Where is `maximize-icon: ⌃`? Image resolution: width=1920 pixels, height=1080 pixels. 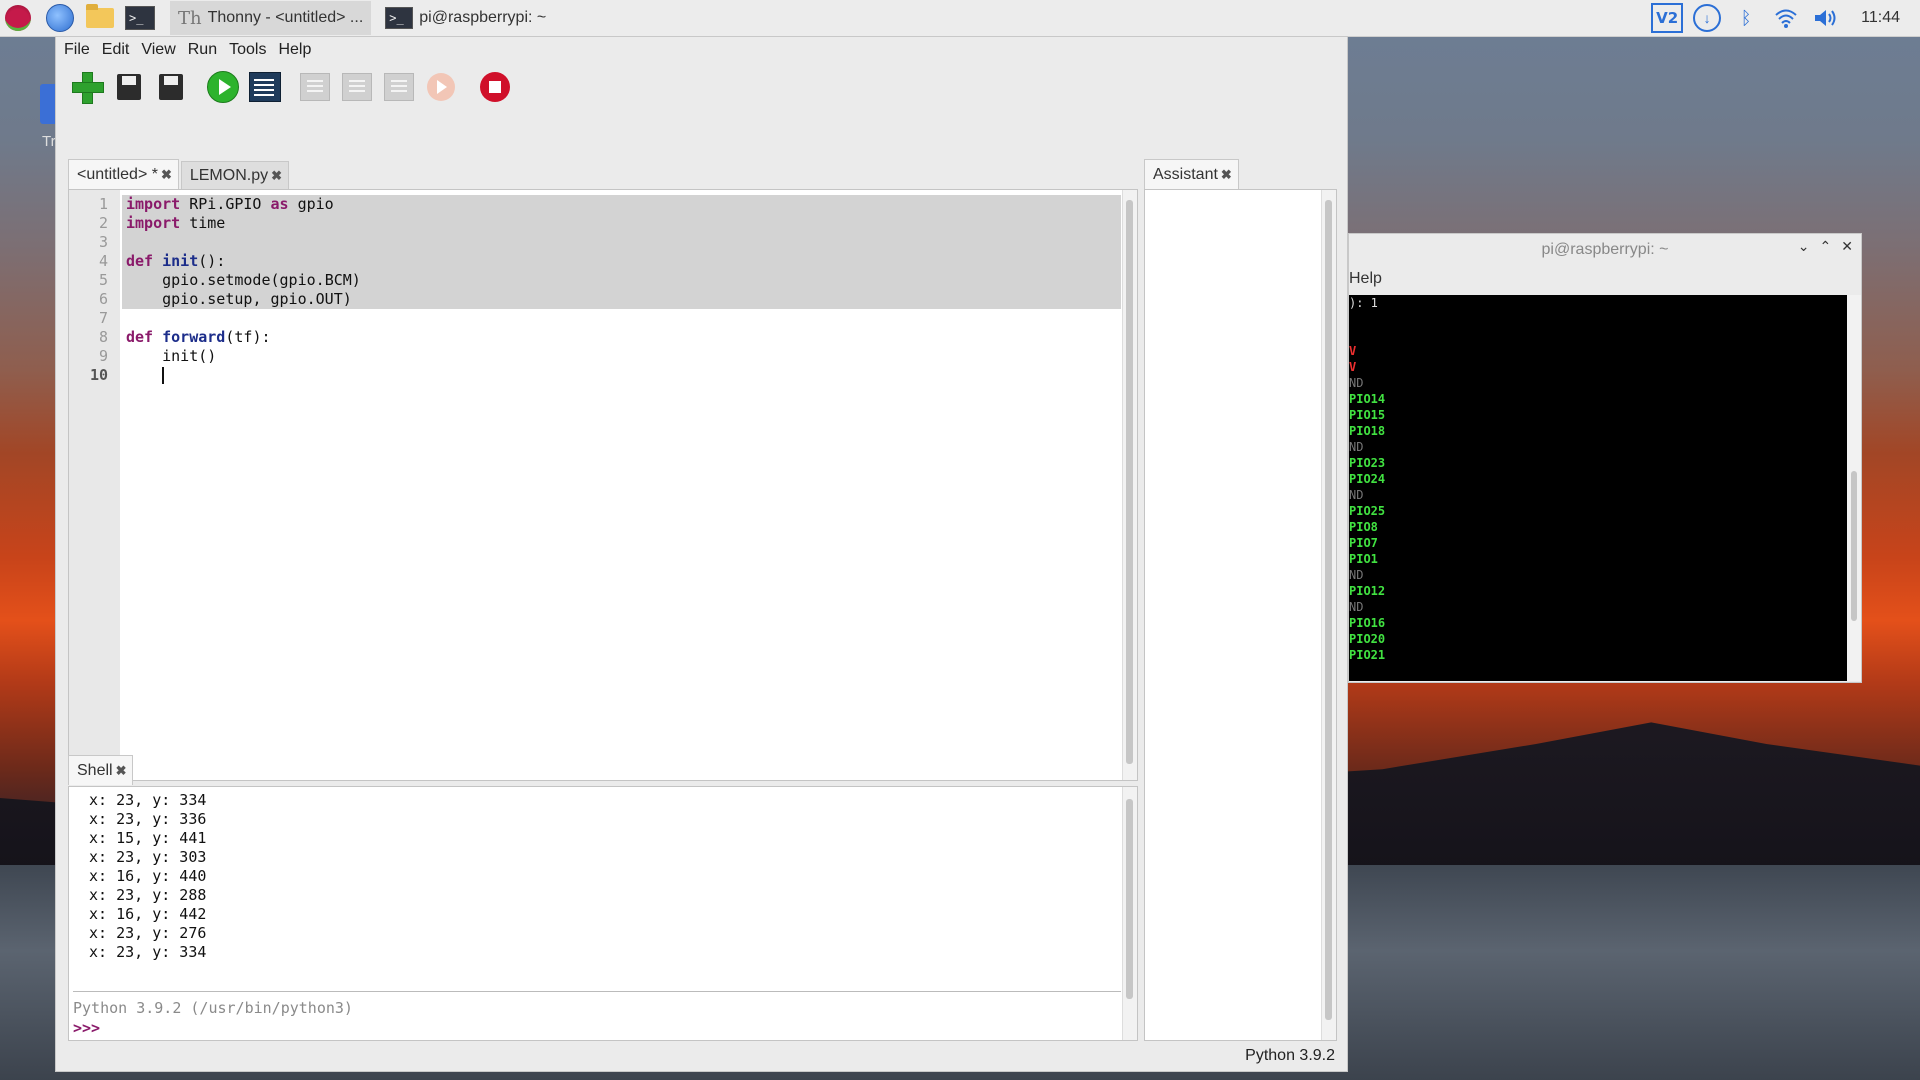
maximize-icon: ⌃ is located at coordinates (1826, 246).